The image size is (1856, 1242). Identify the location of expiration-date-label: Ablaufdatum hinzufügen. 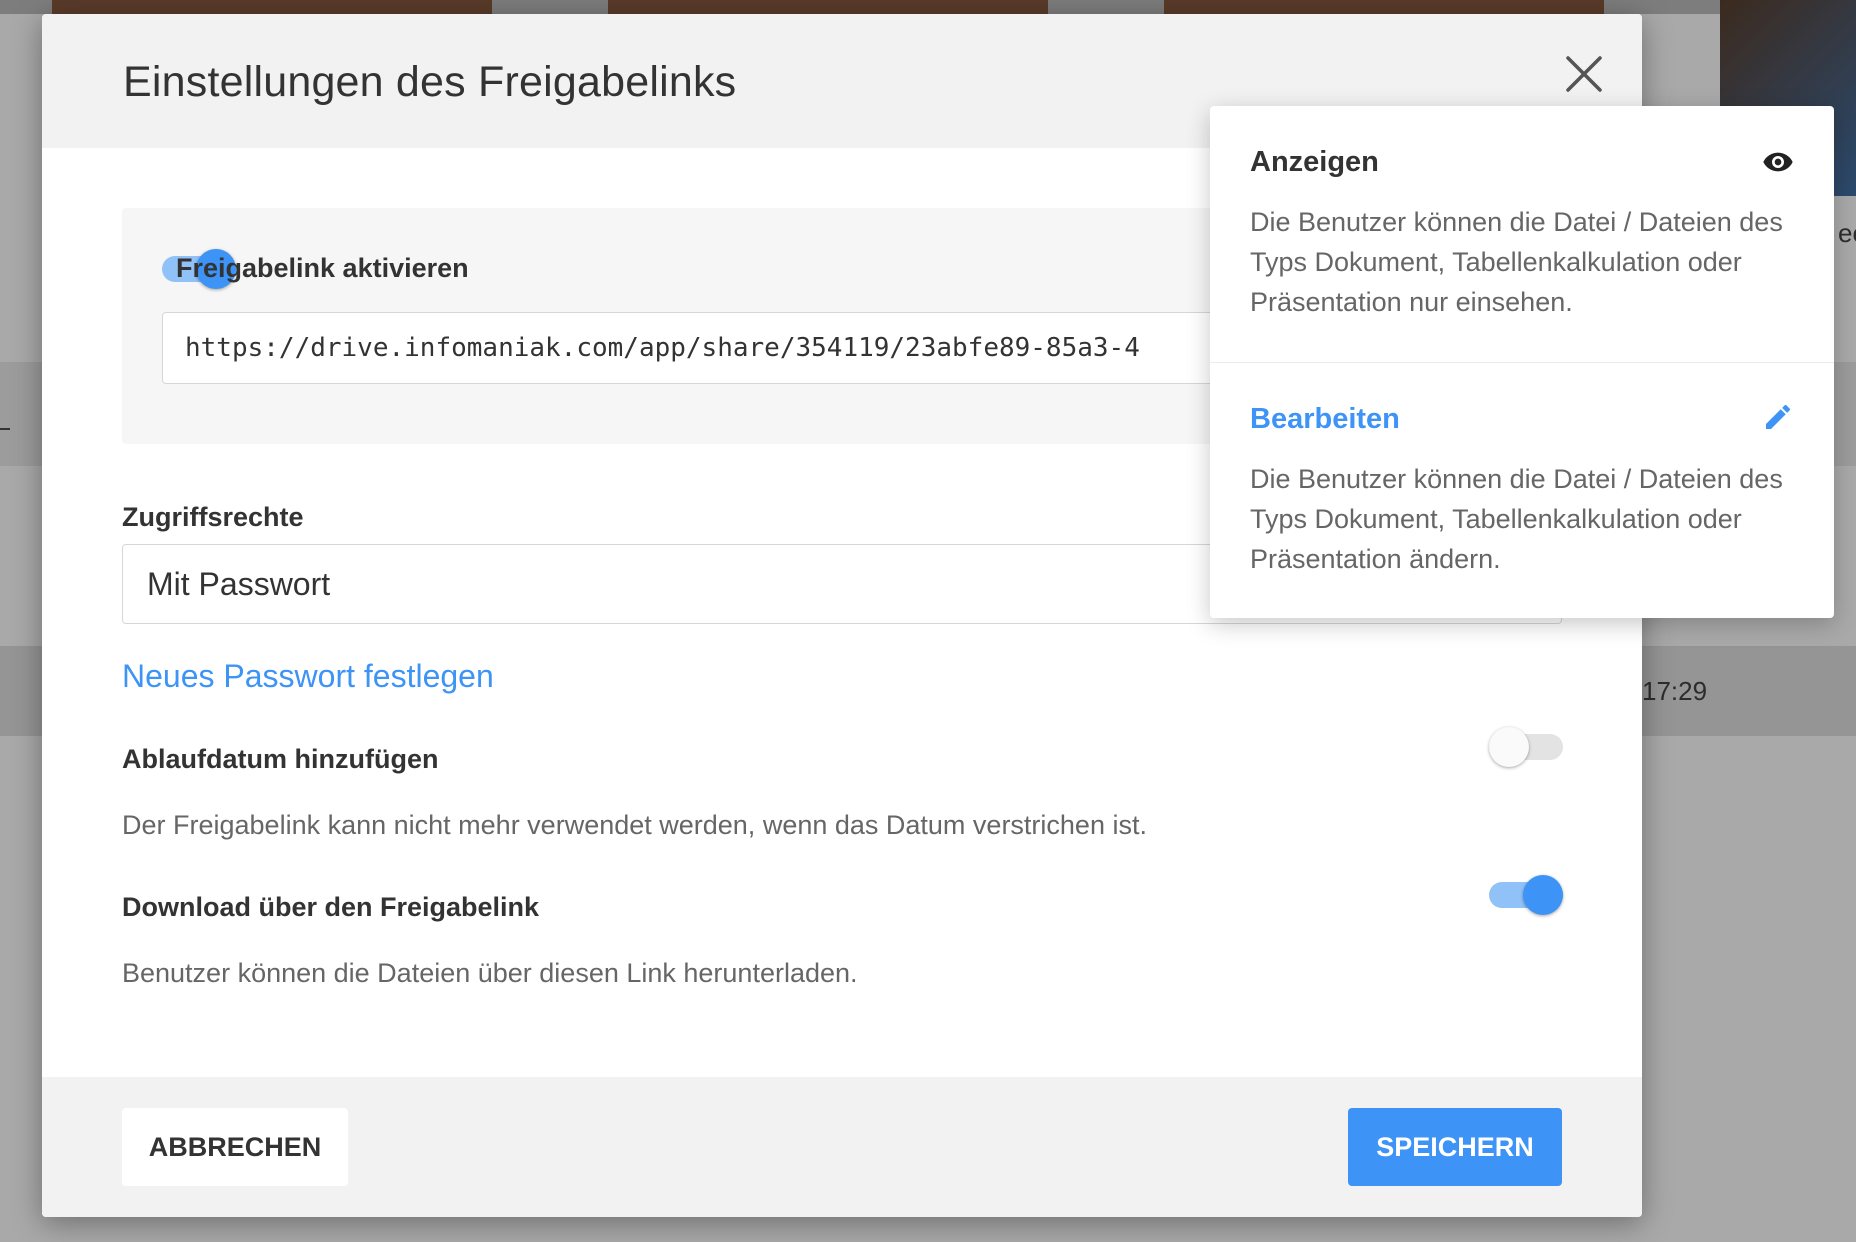
(280, 759).